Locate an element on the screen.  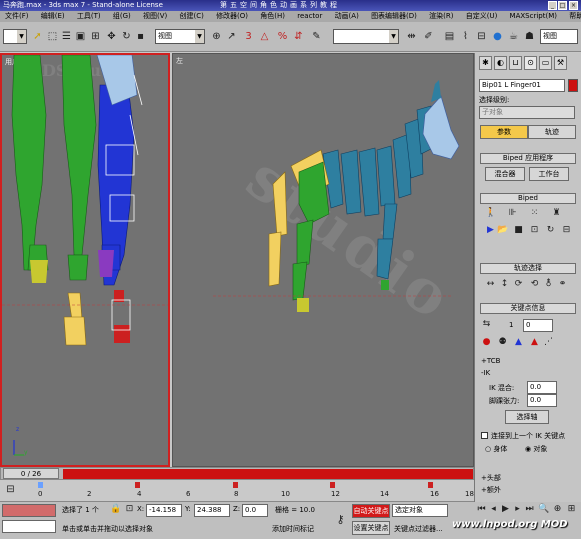
menu-animation: 动画(A) is located at coordinates (347, 16).